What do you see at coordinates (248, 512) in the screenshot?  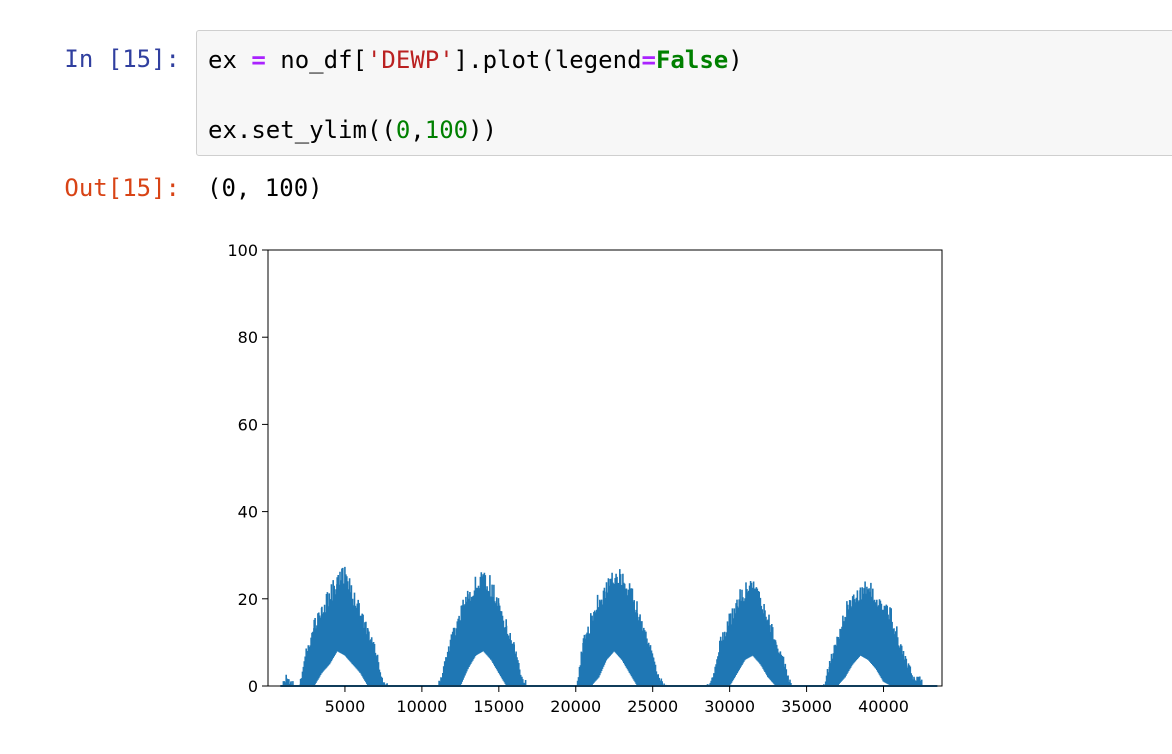 I see `y-tick-label: 40` at bounding box center [248, 512].